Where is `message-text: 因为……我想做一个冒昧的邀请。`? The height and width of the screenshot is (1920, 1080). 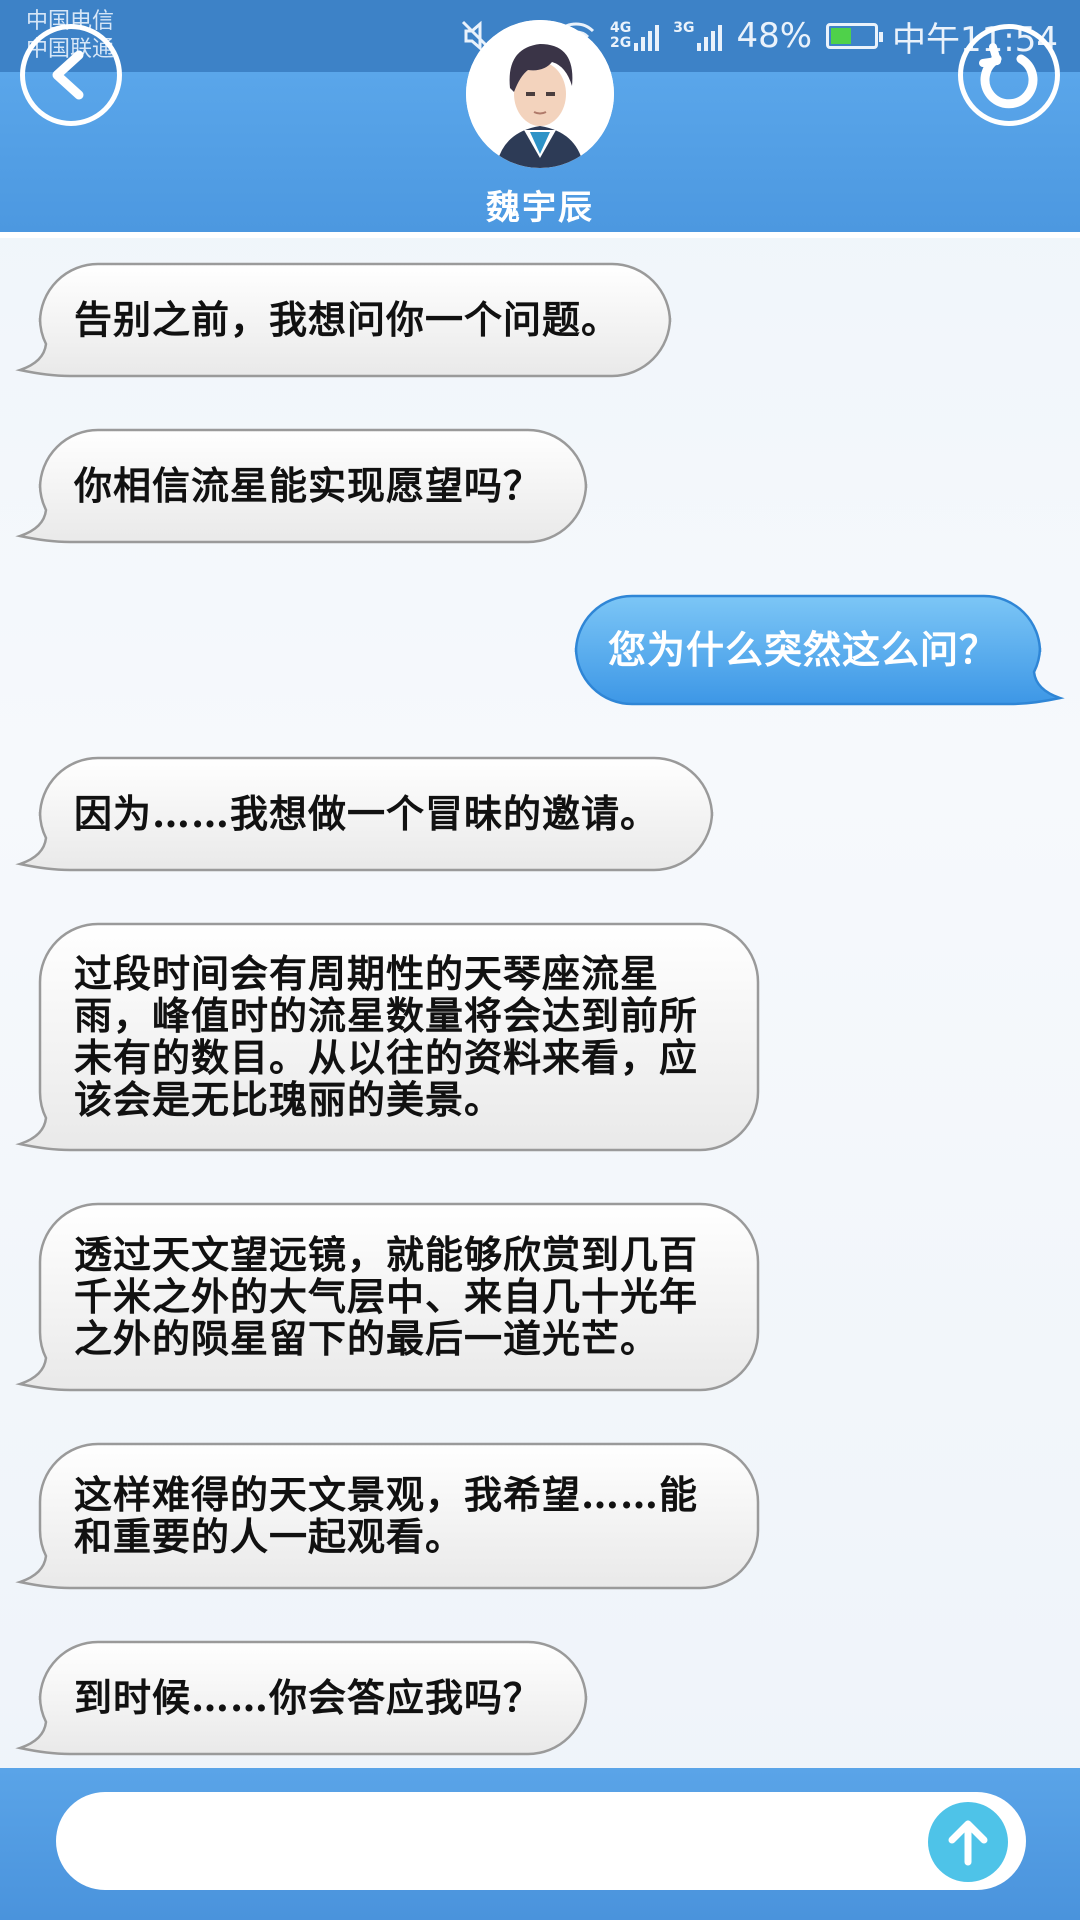
message-text: 因为……我想做一个冒昧的邀请。 is located at coordinates (367, 813).